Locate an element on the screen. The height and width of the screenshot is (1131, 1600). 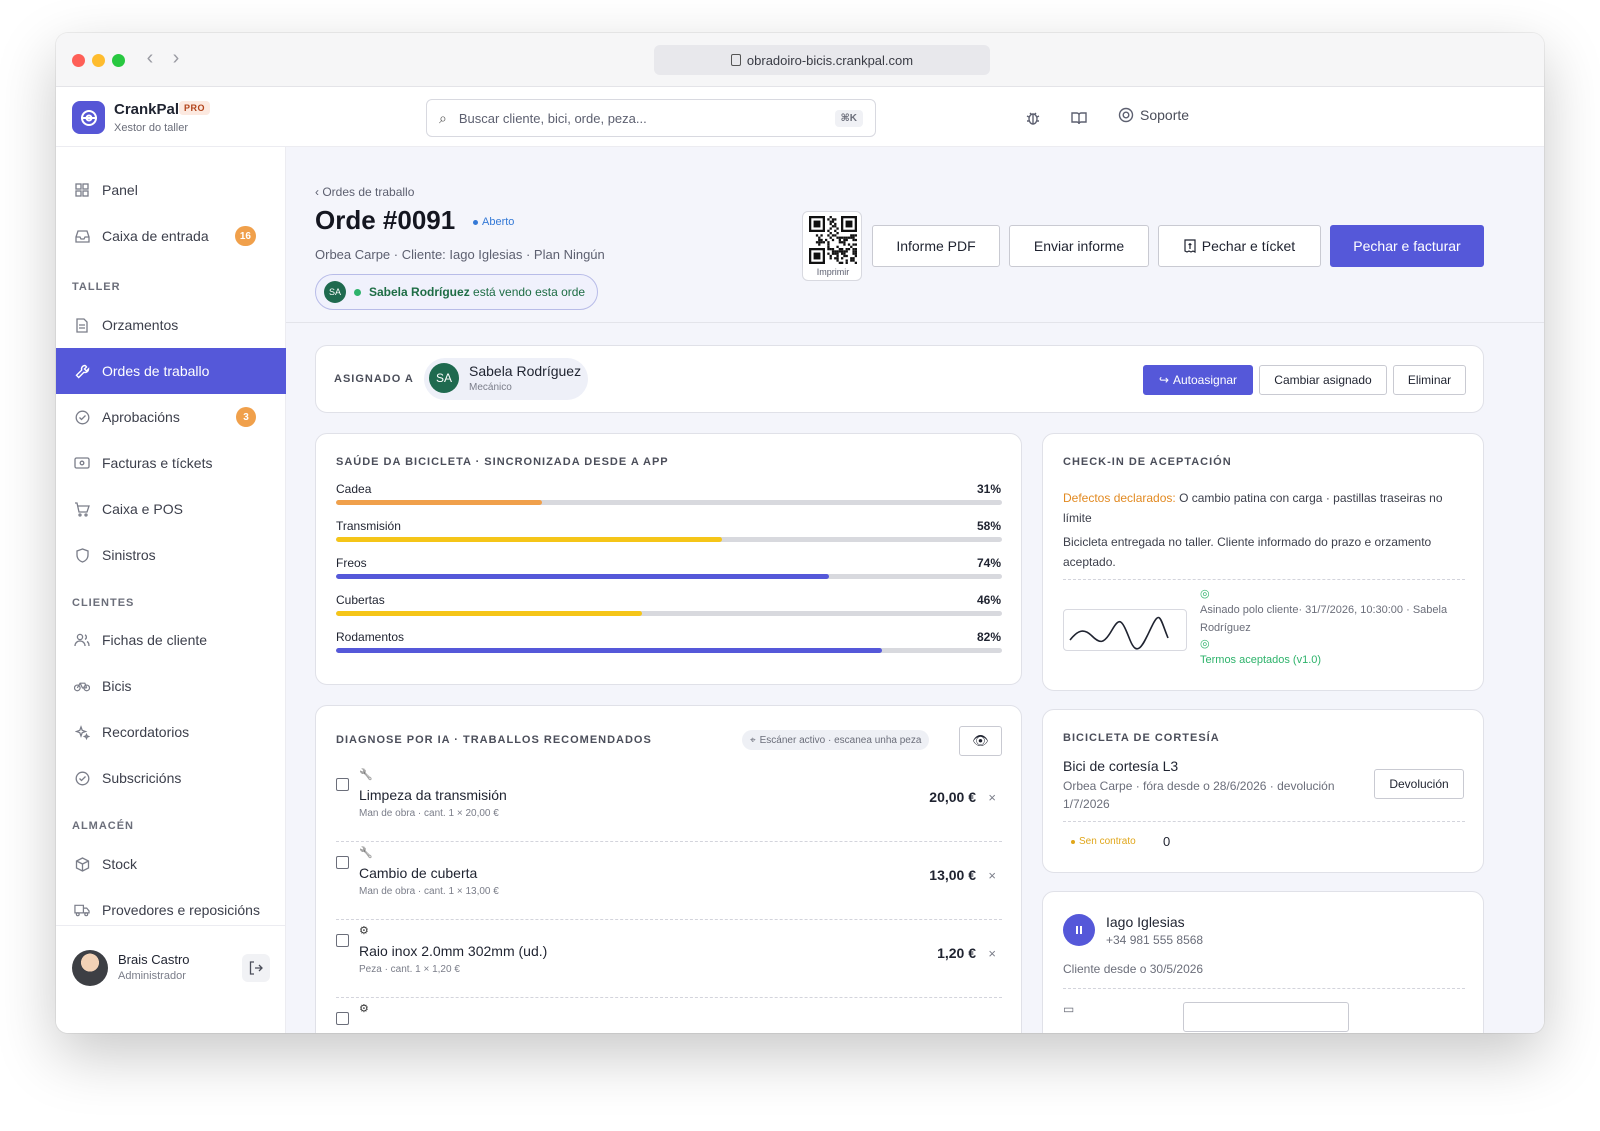
document-icon is located at coordinates (82, 325).